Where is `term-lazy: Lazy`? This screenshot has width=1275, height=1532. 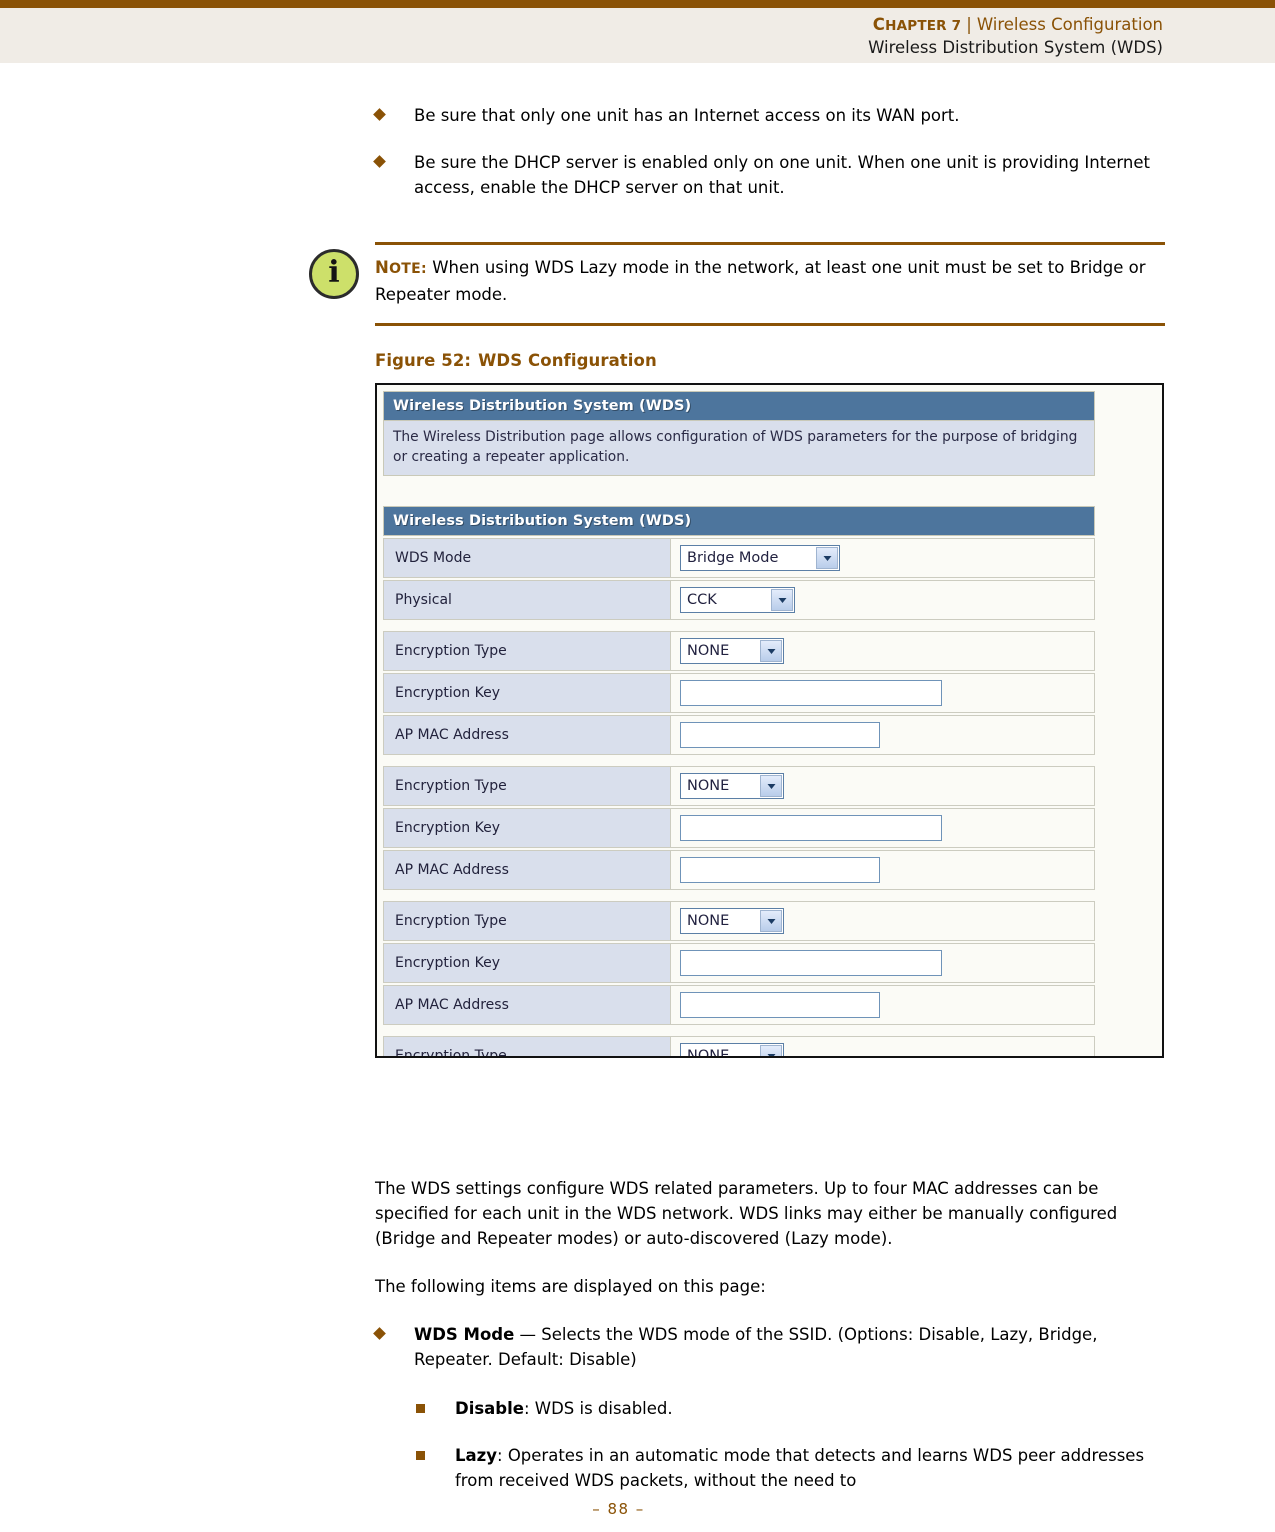 term-lazy: Lazy is located at coordinates (476, 1455).